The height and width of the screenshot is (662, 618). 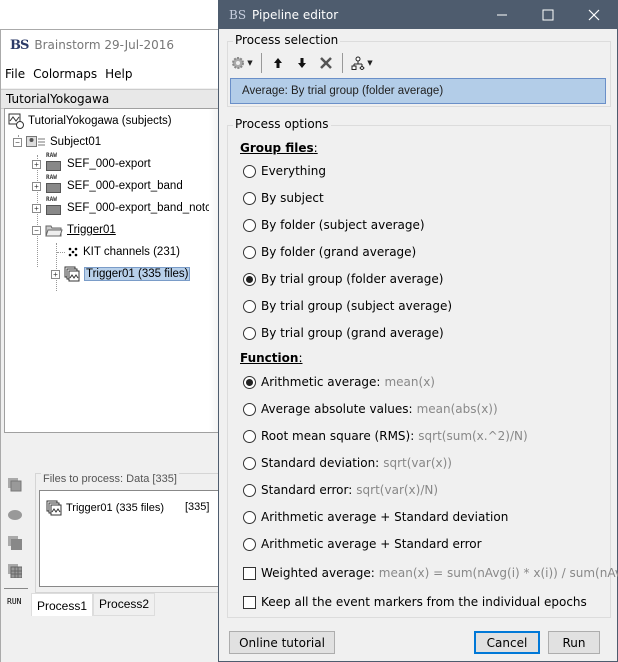 What do you see at coordinates (132, 538) in the screenshot?
I see `files-list: Trigger01 (335 files) [335]` at bounding box center [132, 538].